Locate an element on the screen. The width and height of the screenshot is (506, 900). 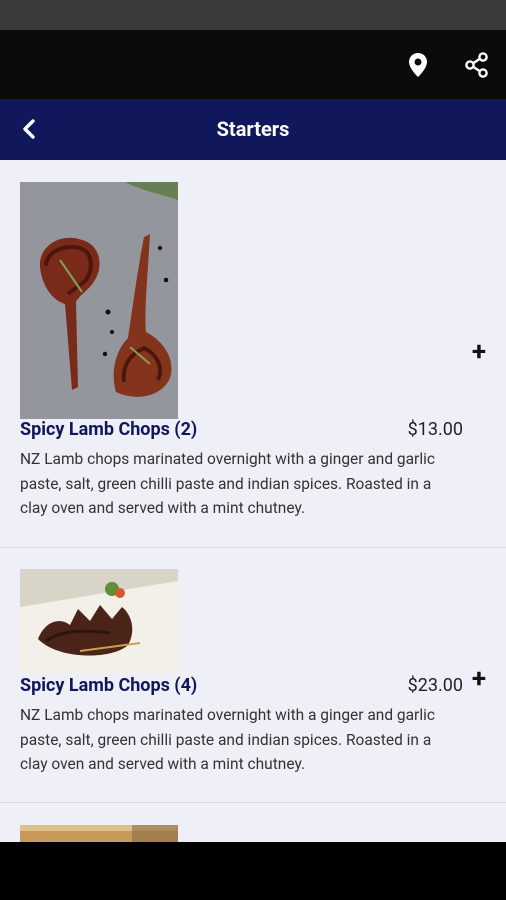
chevron-left-icon is located at coordinates (29, 129).